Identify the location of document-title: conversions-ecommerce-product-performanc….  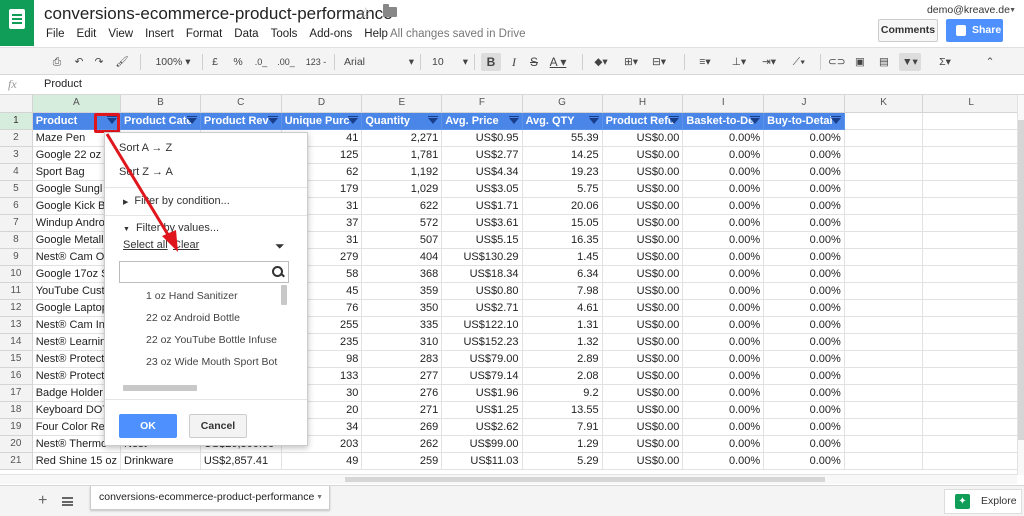
(218, 14).